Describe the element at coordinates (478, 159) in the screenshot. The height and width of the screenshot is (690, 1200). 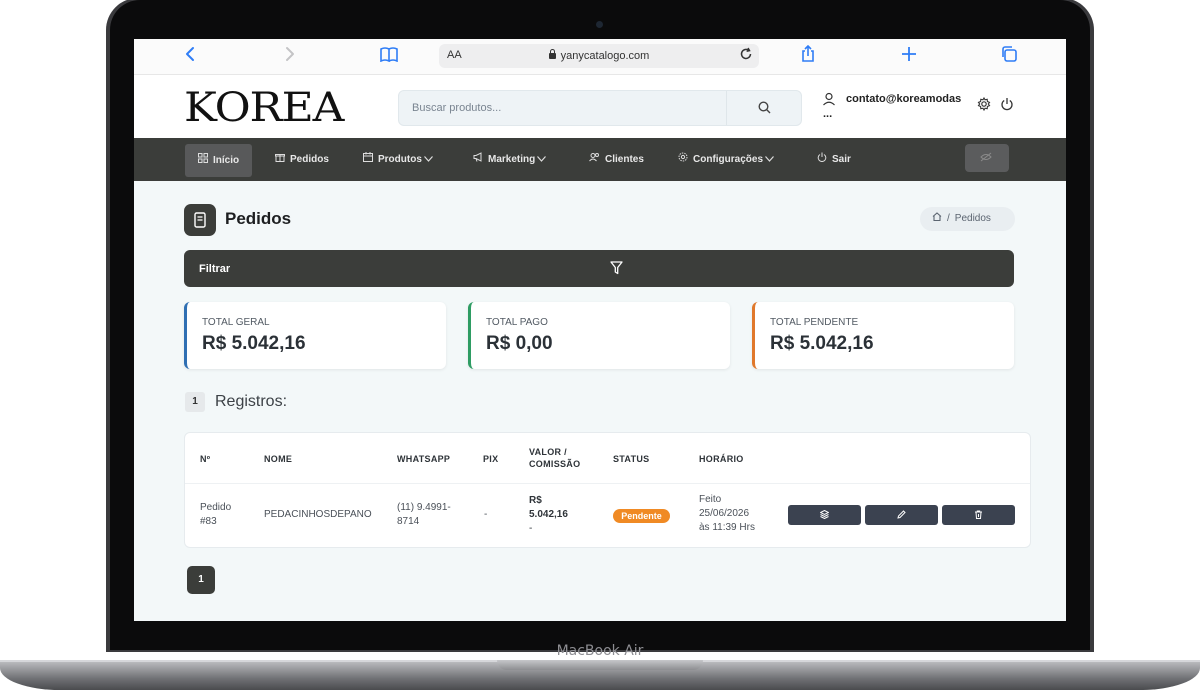
I see `megaphone-icon` at that location.